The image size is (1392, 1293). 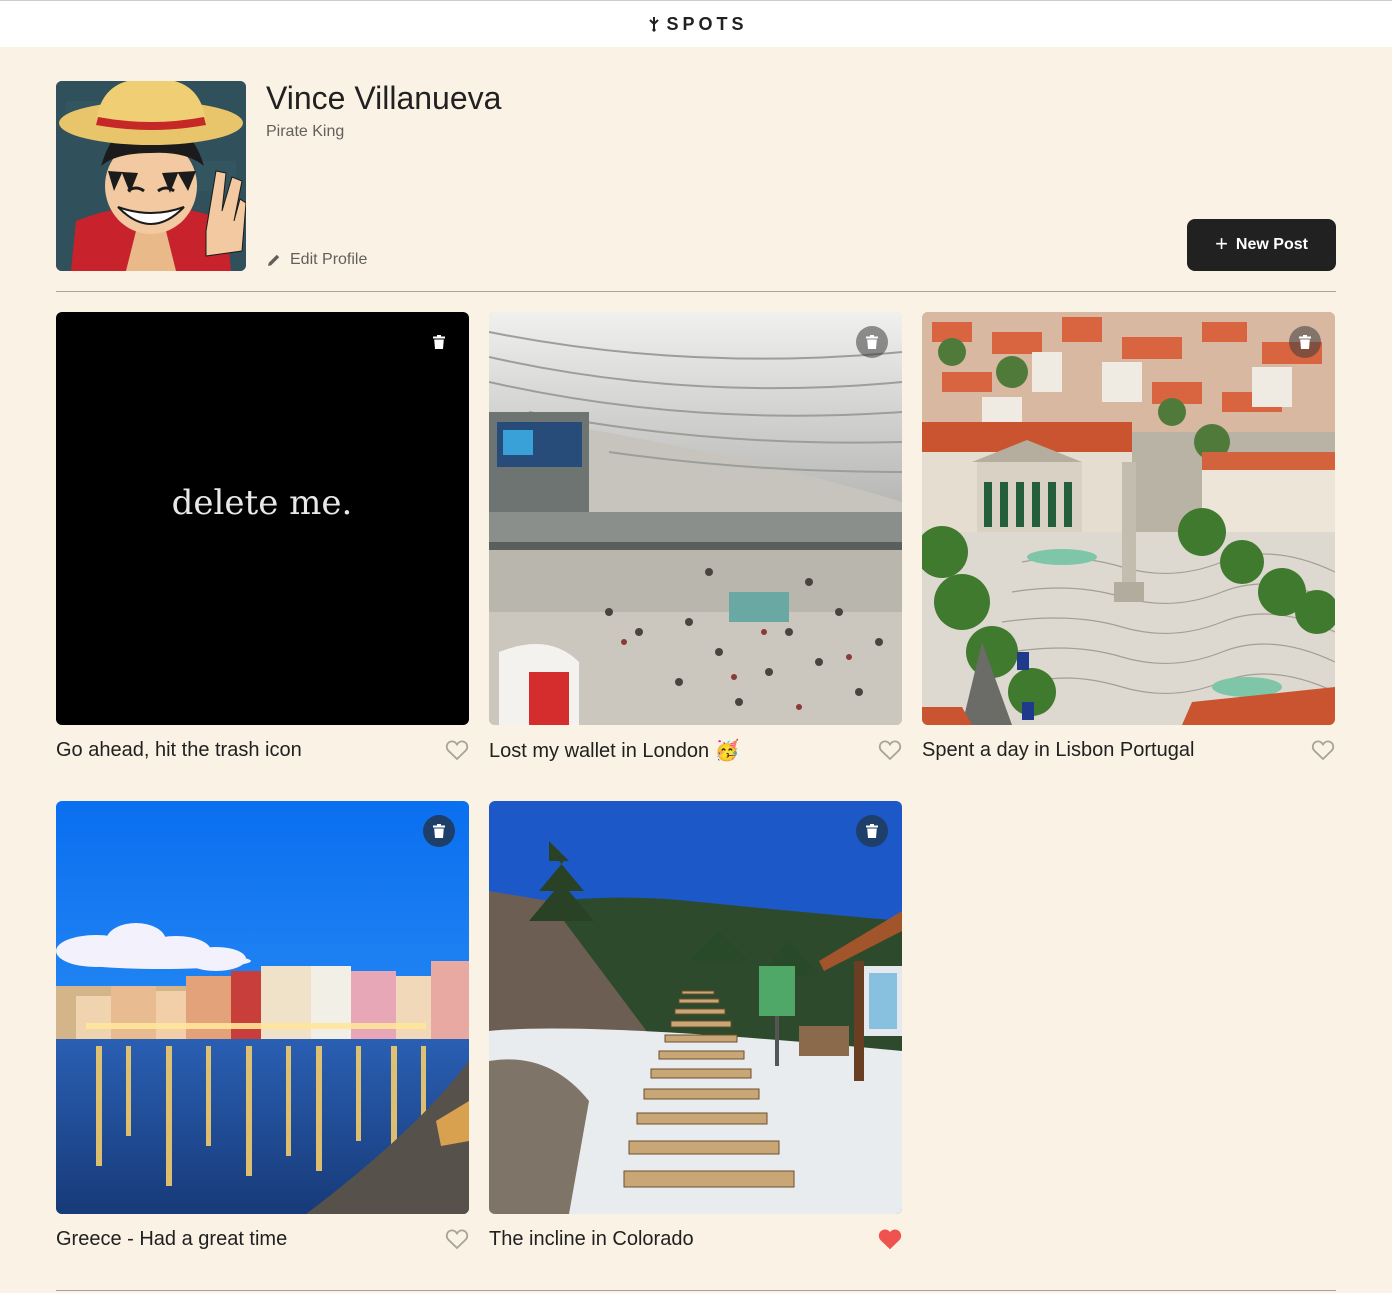 I want to click on card: Greece - Had a great time, so click(x=262, y=1026).